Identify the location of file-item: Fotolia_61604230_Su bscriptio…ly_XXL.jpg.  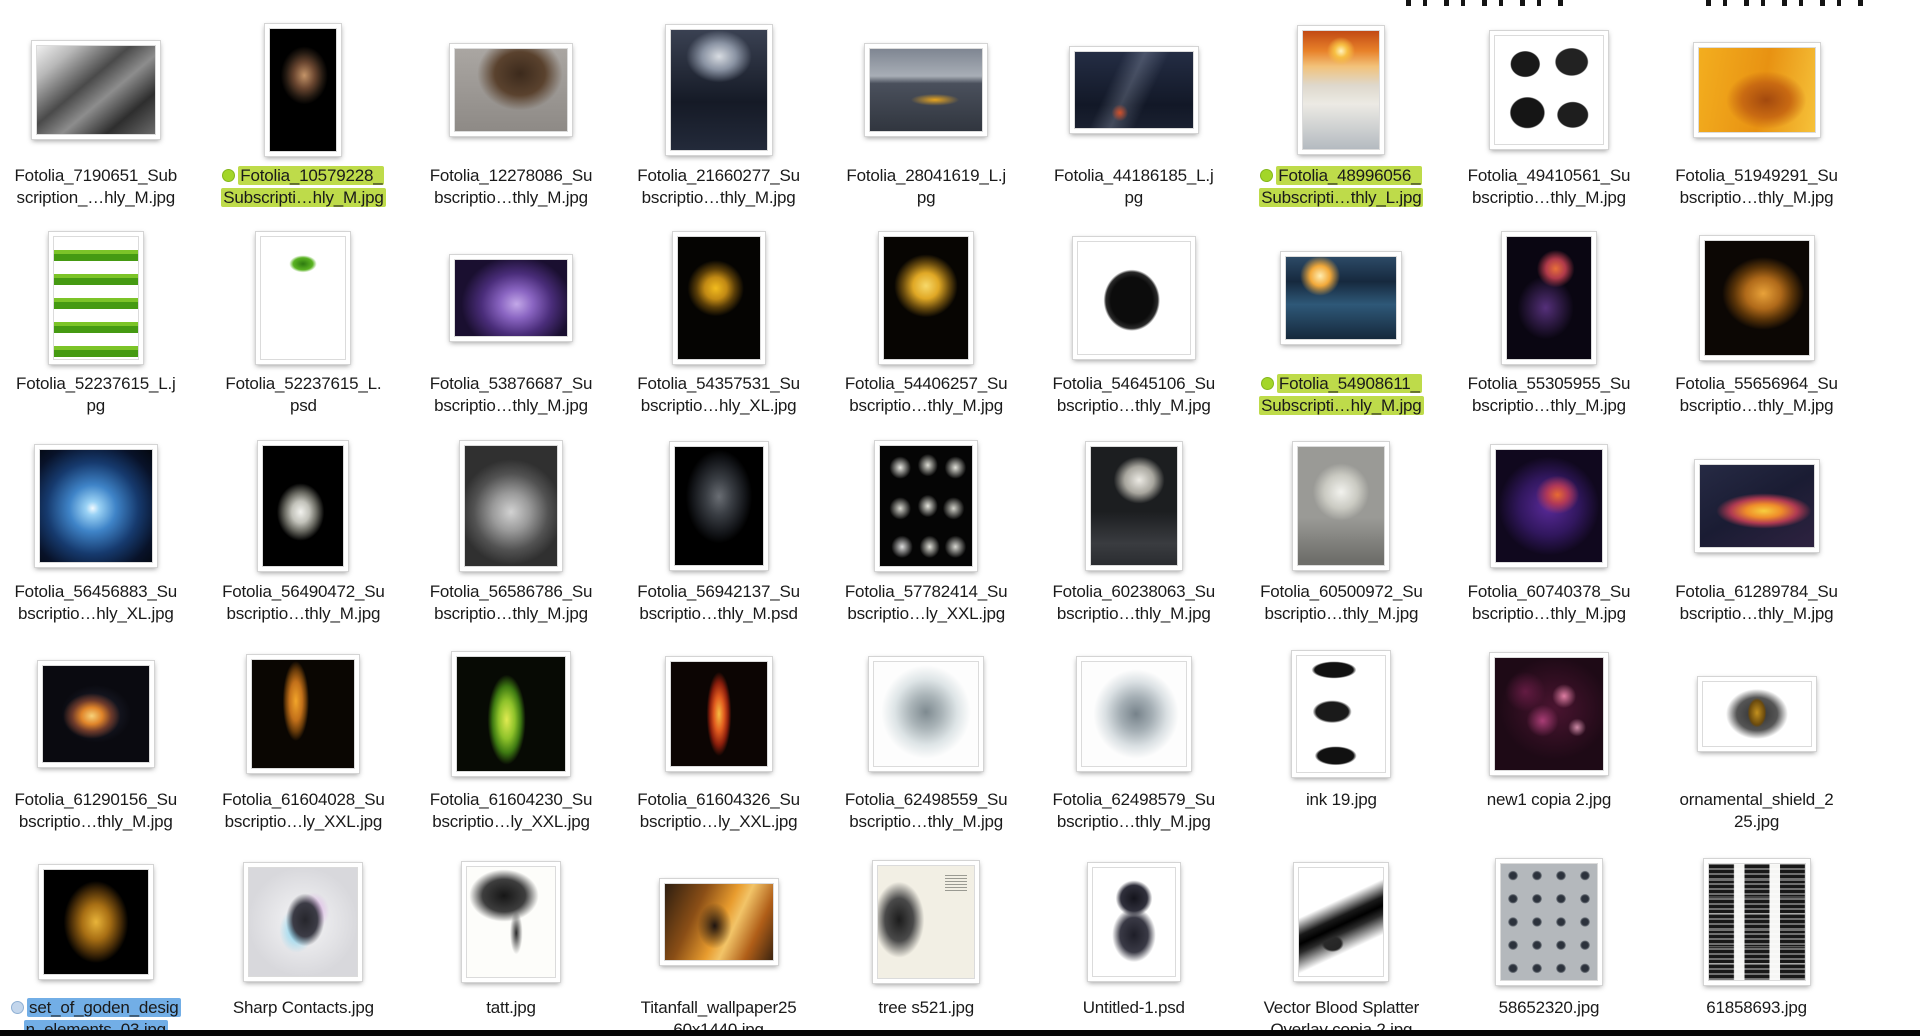
(511, 746).